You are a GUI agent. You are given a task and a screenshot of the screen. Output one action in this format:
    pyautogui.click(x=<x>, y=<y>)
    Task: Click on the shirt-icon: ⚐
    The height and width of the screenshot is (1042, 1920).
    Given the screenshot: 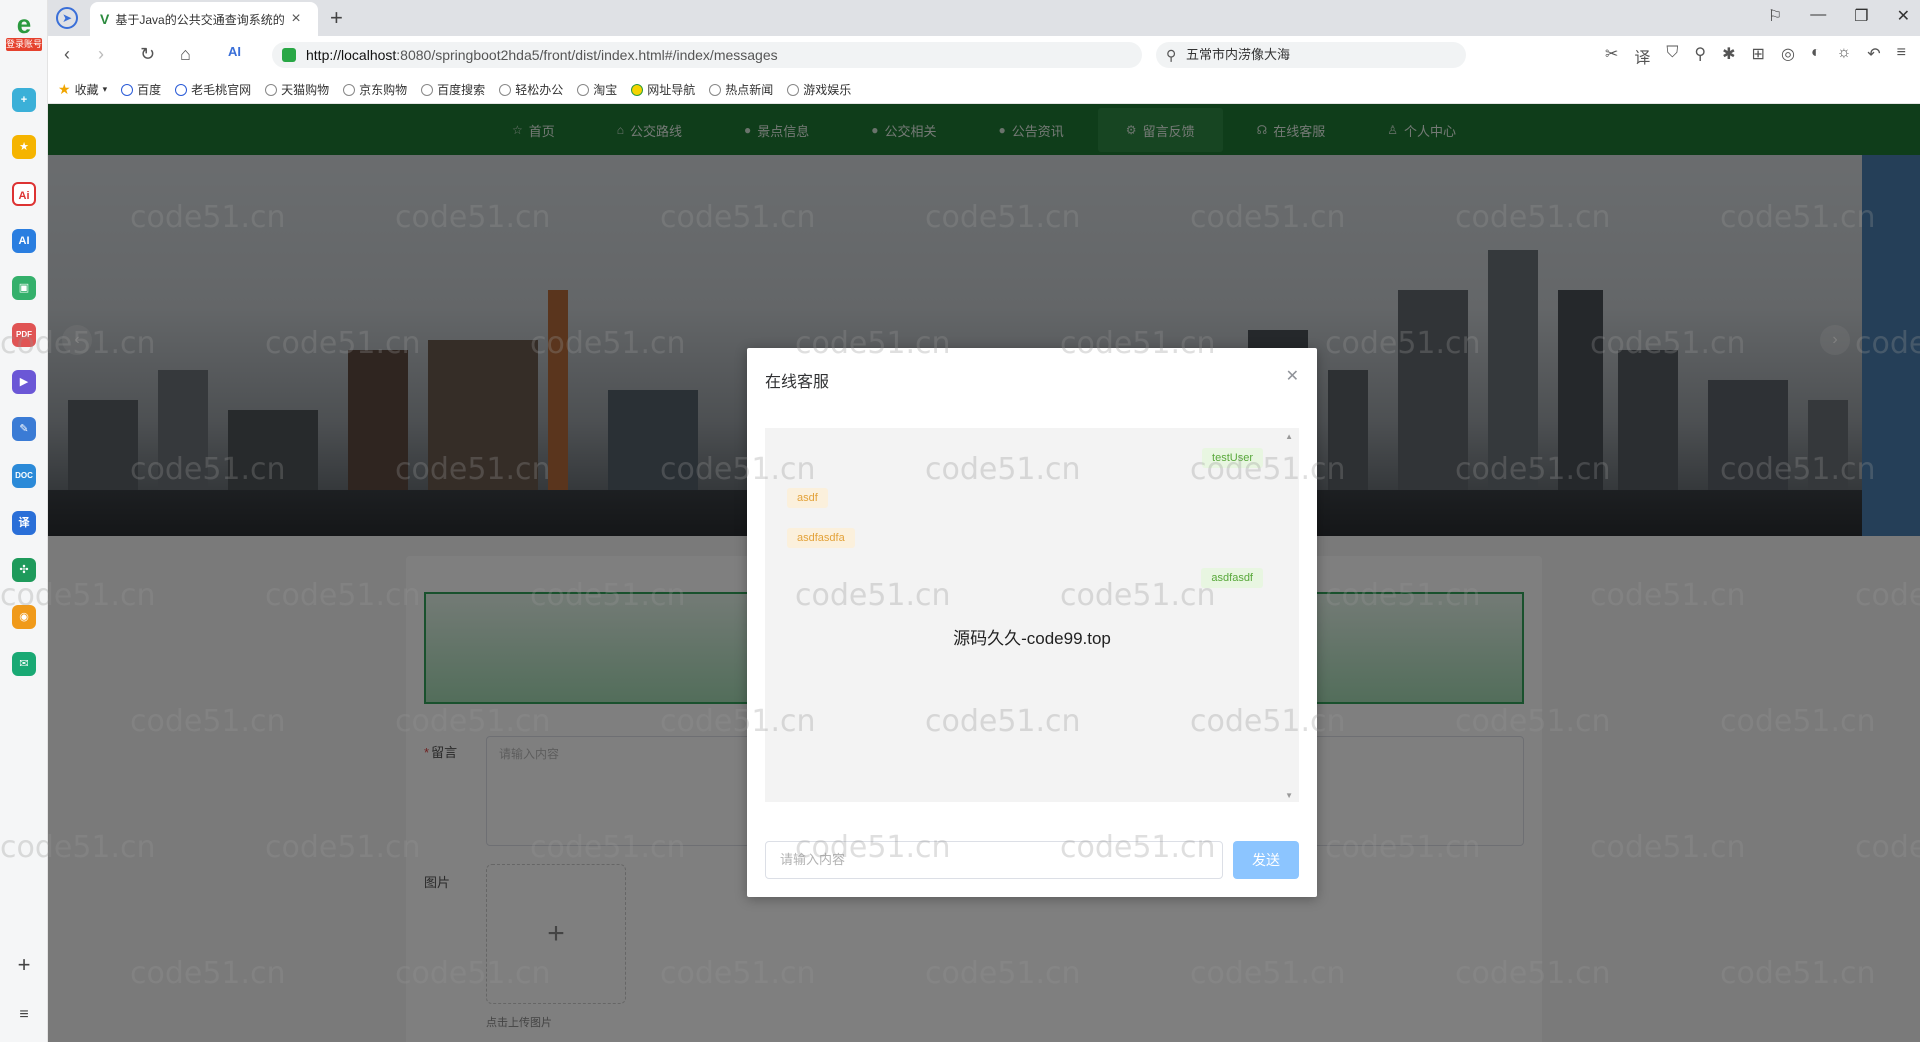 What is the action you would take?
    pyautogui.click(x=1775, y=16)
    